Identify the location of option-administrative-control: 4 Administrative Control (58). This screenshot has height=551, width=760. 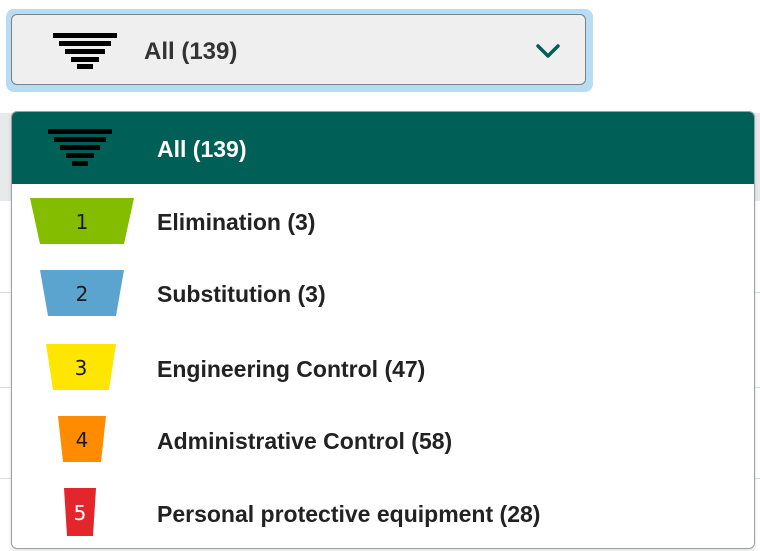
(383, 436).